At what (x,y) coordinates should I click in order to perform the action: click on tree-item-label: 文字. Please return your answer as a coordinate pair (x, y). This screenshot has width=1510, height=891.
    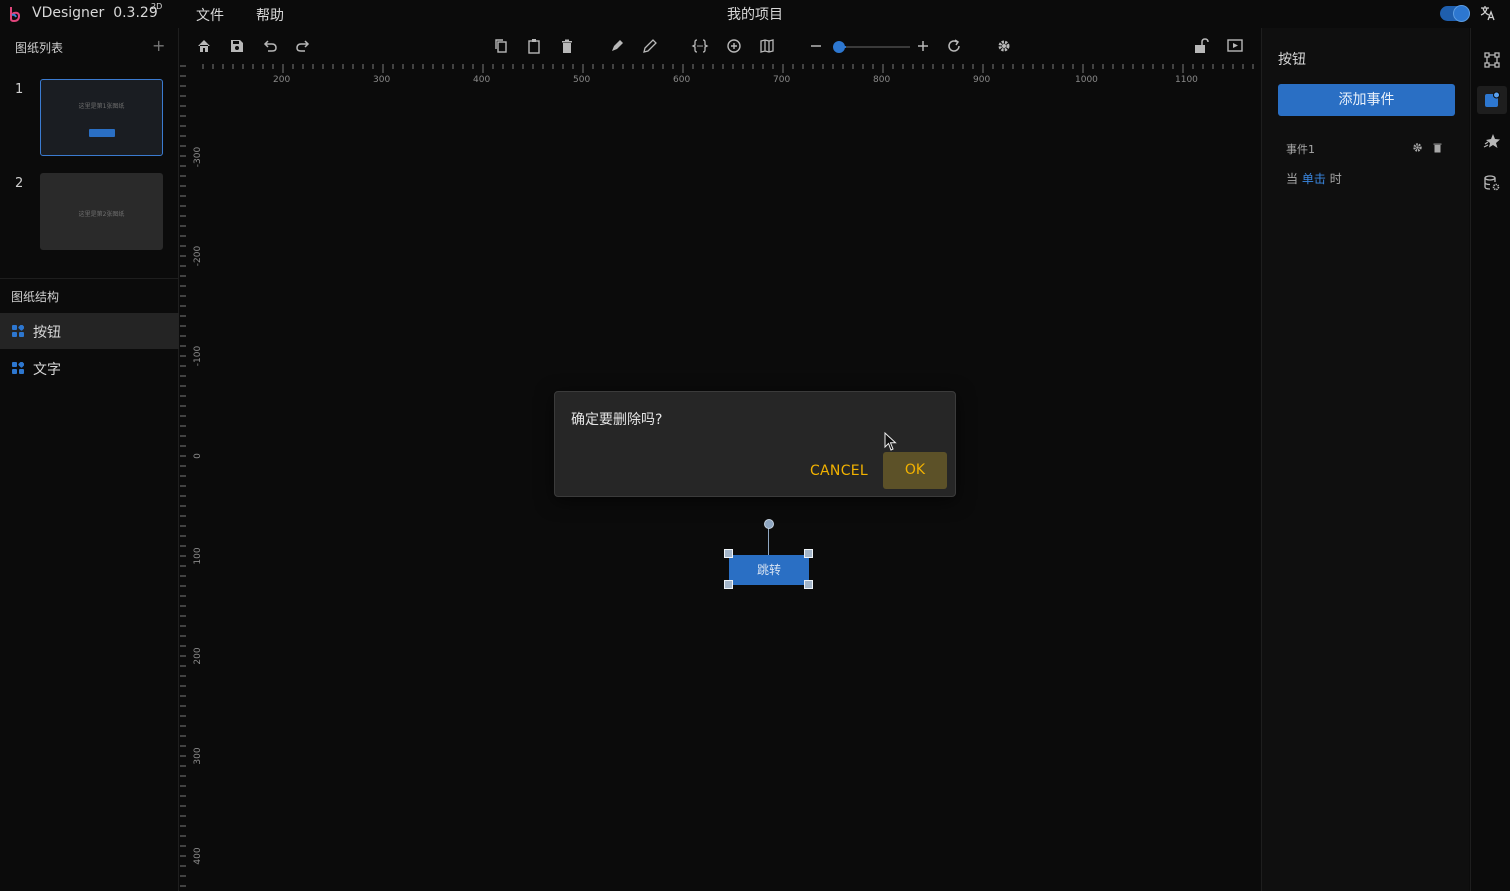
    Looking at the image, I should click on (47, 370).